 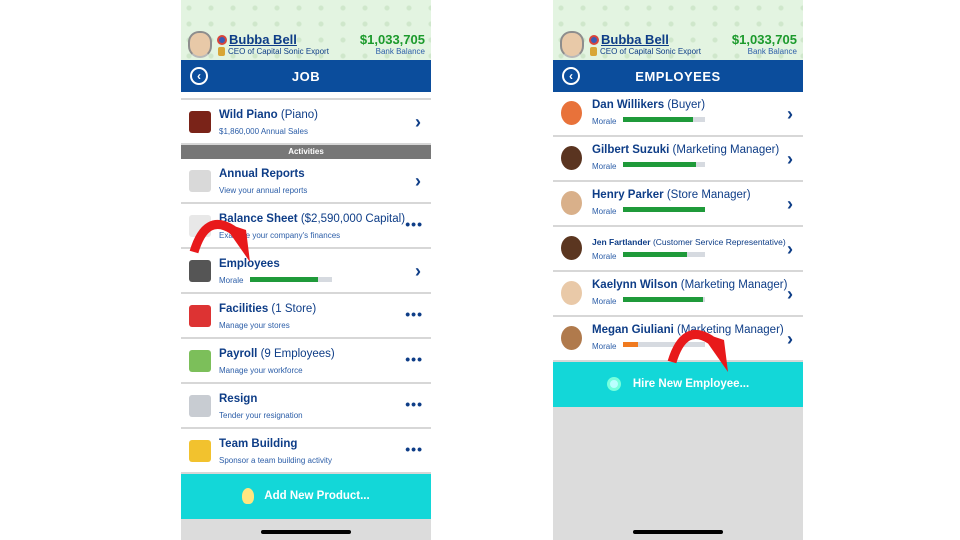 I want to click on page-title: EMPLOYEES, so click(x=678, y=76).